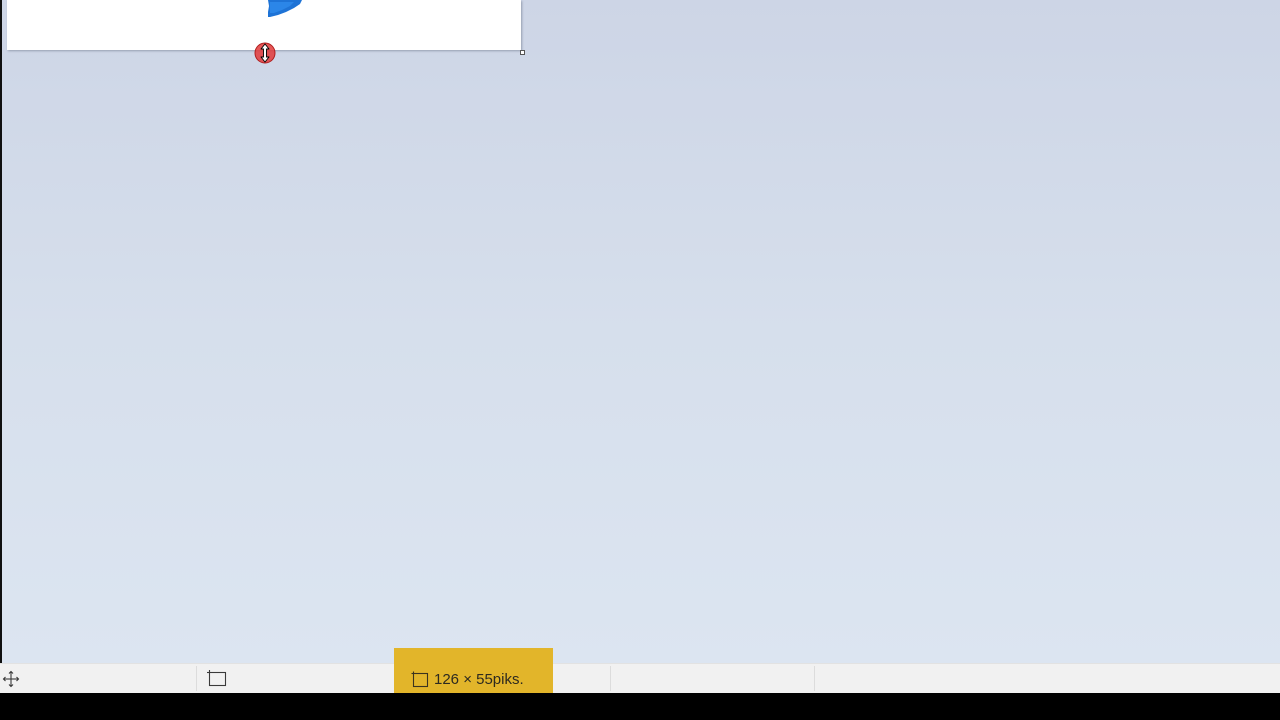 The width and height of the screenshot is (1280, 720). I want to click on vertical-resize-cursor-icon, so click(265, 53).